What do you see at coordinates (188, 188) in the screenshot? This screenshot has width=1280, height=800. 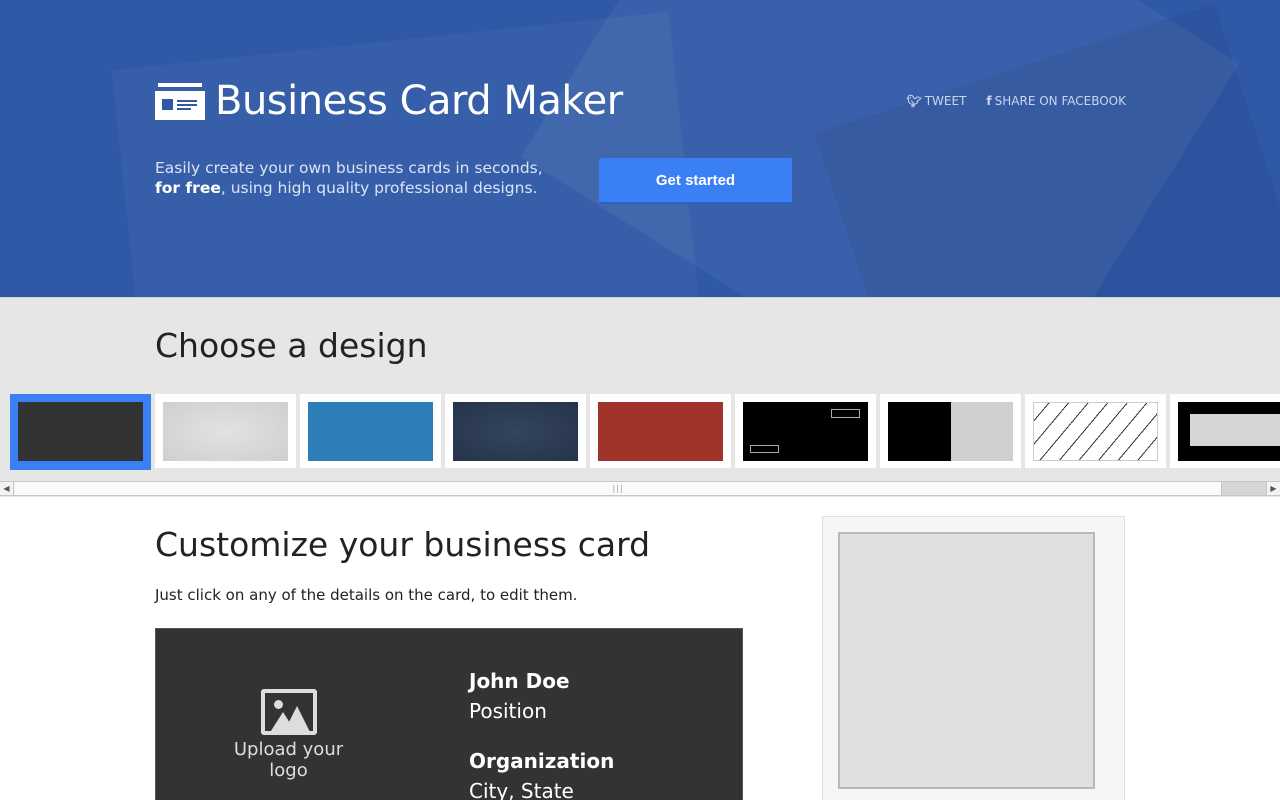 I see `tagline-bold: for free` at bounding box center [188, 188].